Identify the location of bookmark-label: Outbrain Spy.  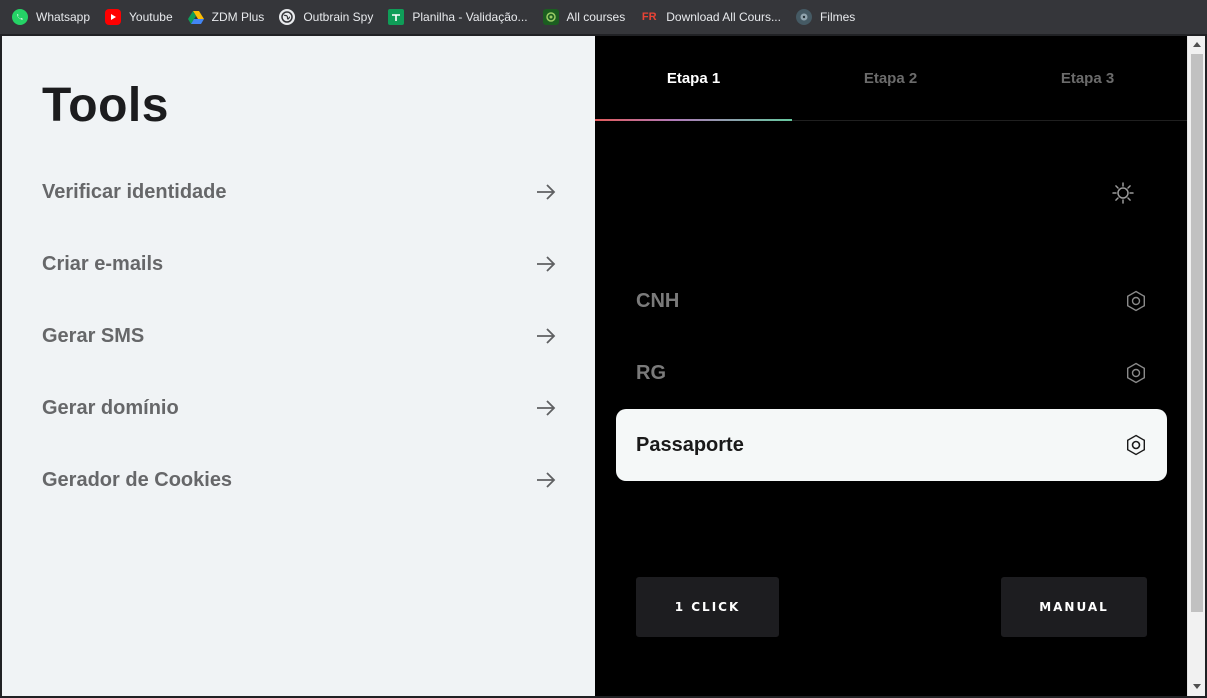
(338, 17).